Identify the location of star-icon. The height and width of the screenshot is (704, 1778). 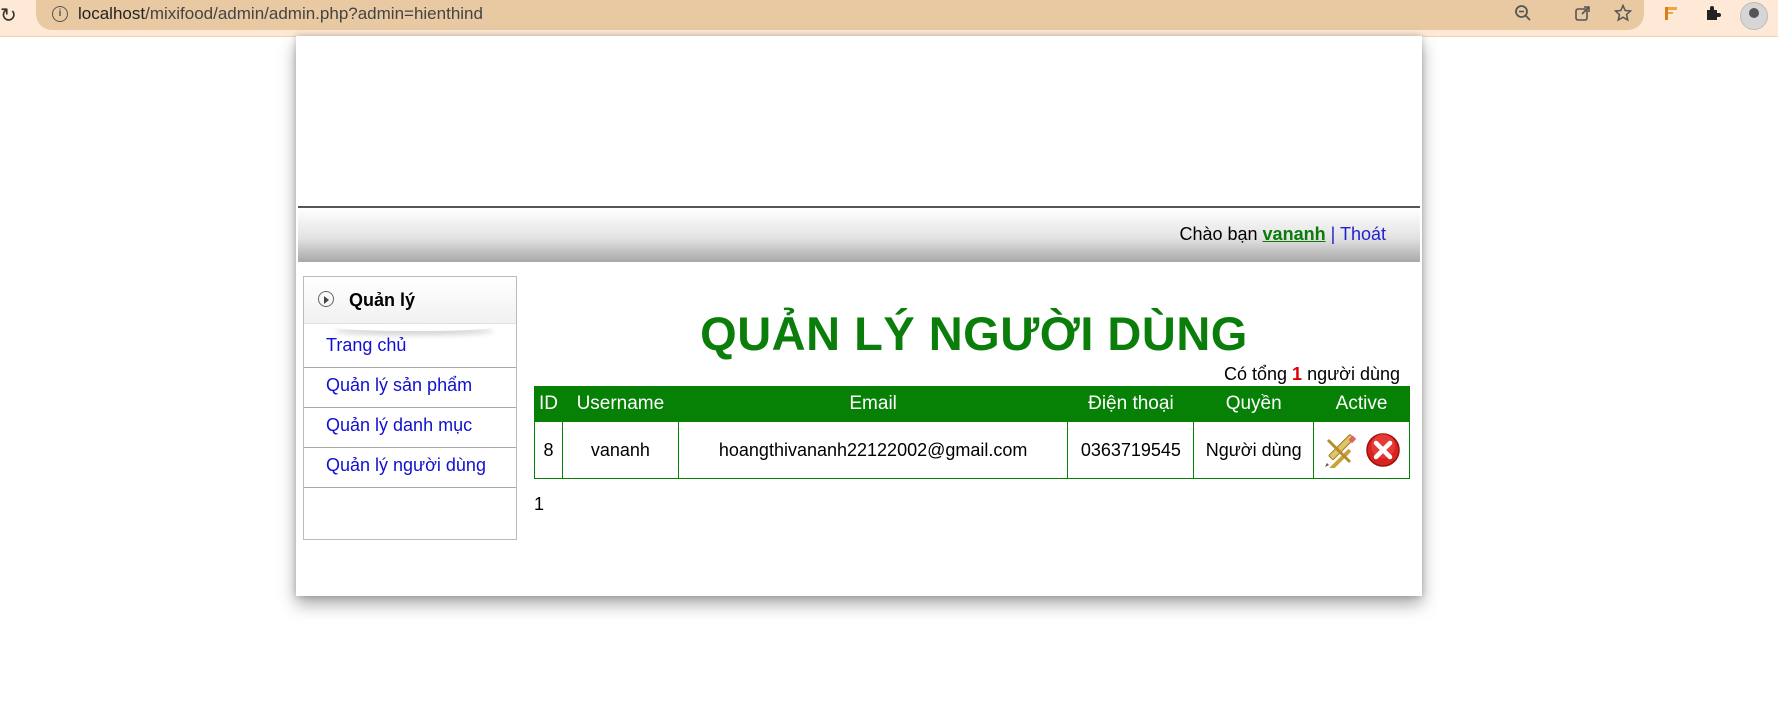
(1623, 15).